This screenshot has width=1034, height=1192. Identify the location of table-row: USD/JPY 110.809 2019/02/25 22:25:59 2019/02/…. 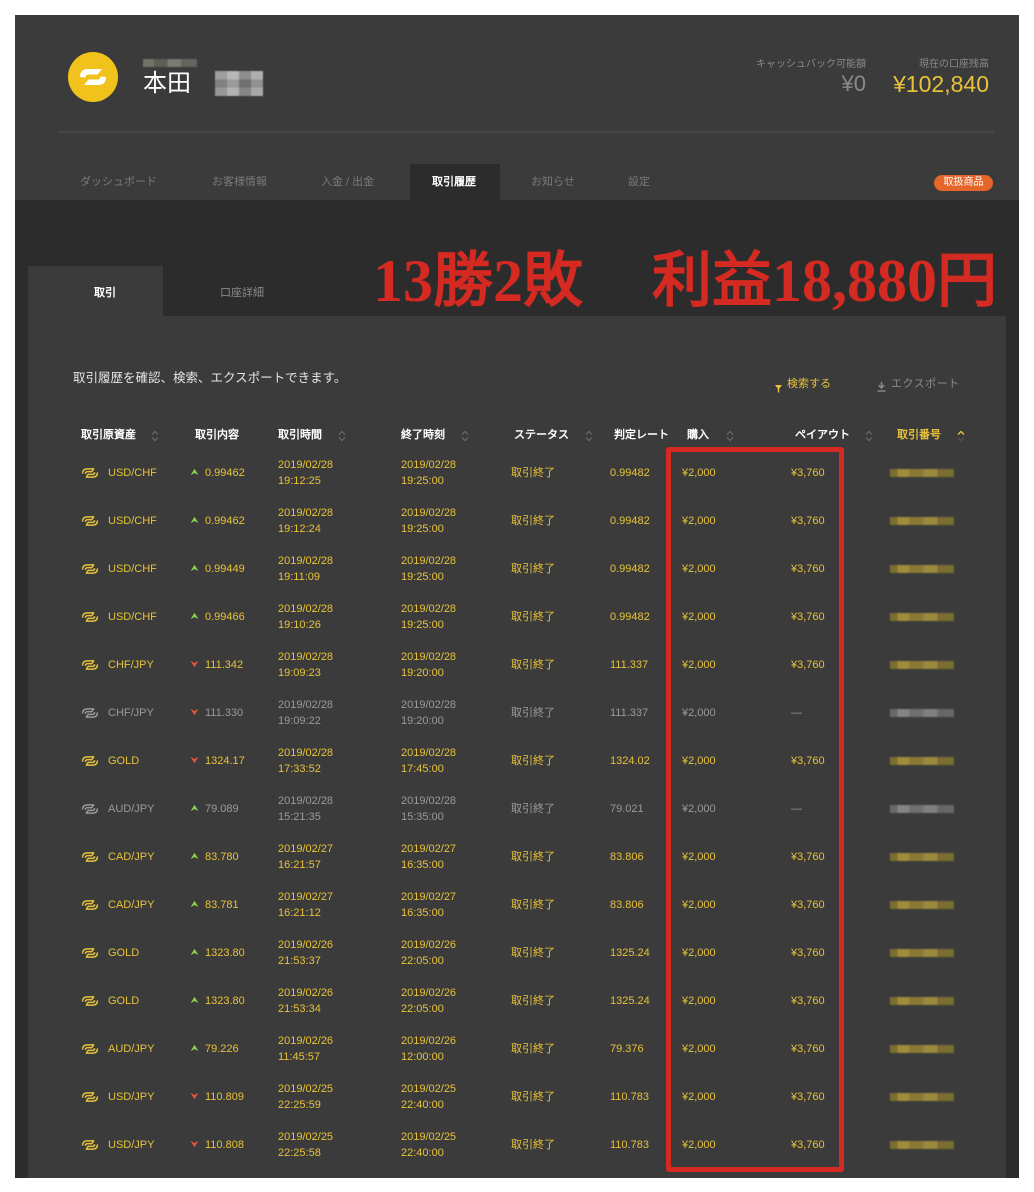
(517, 1097).